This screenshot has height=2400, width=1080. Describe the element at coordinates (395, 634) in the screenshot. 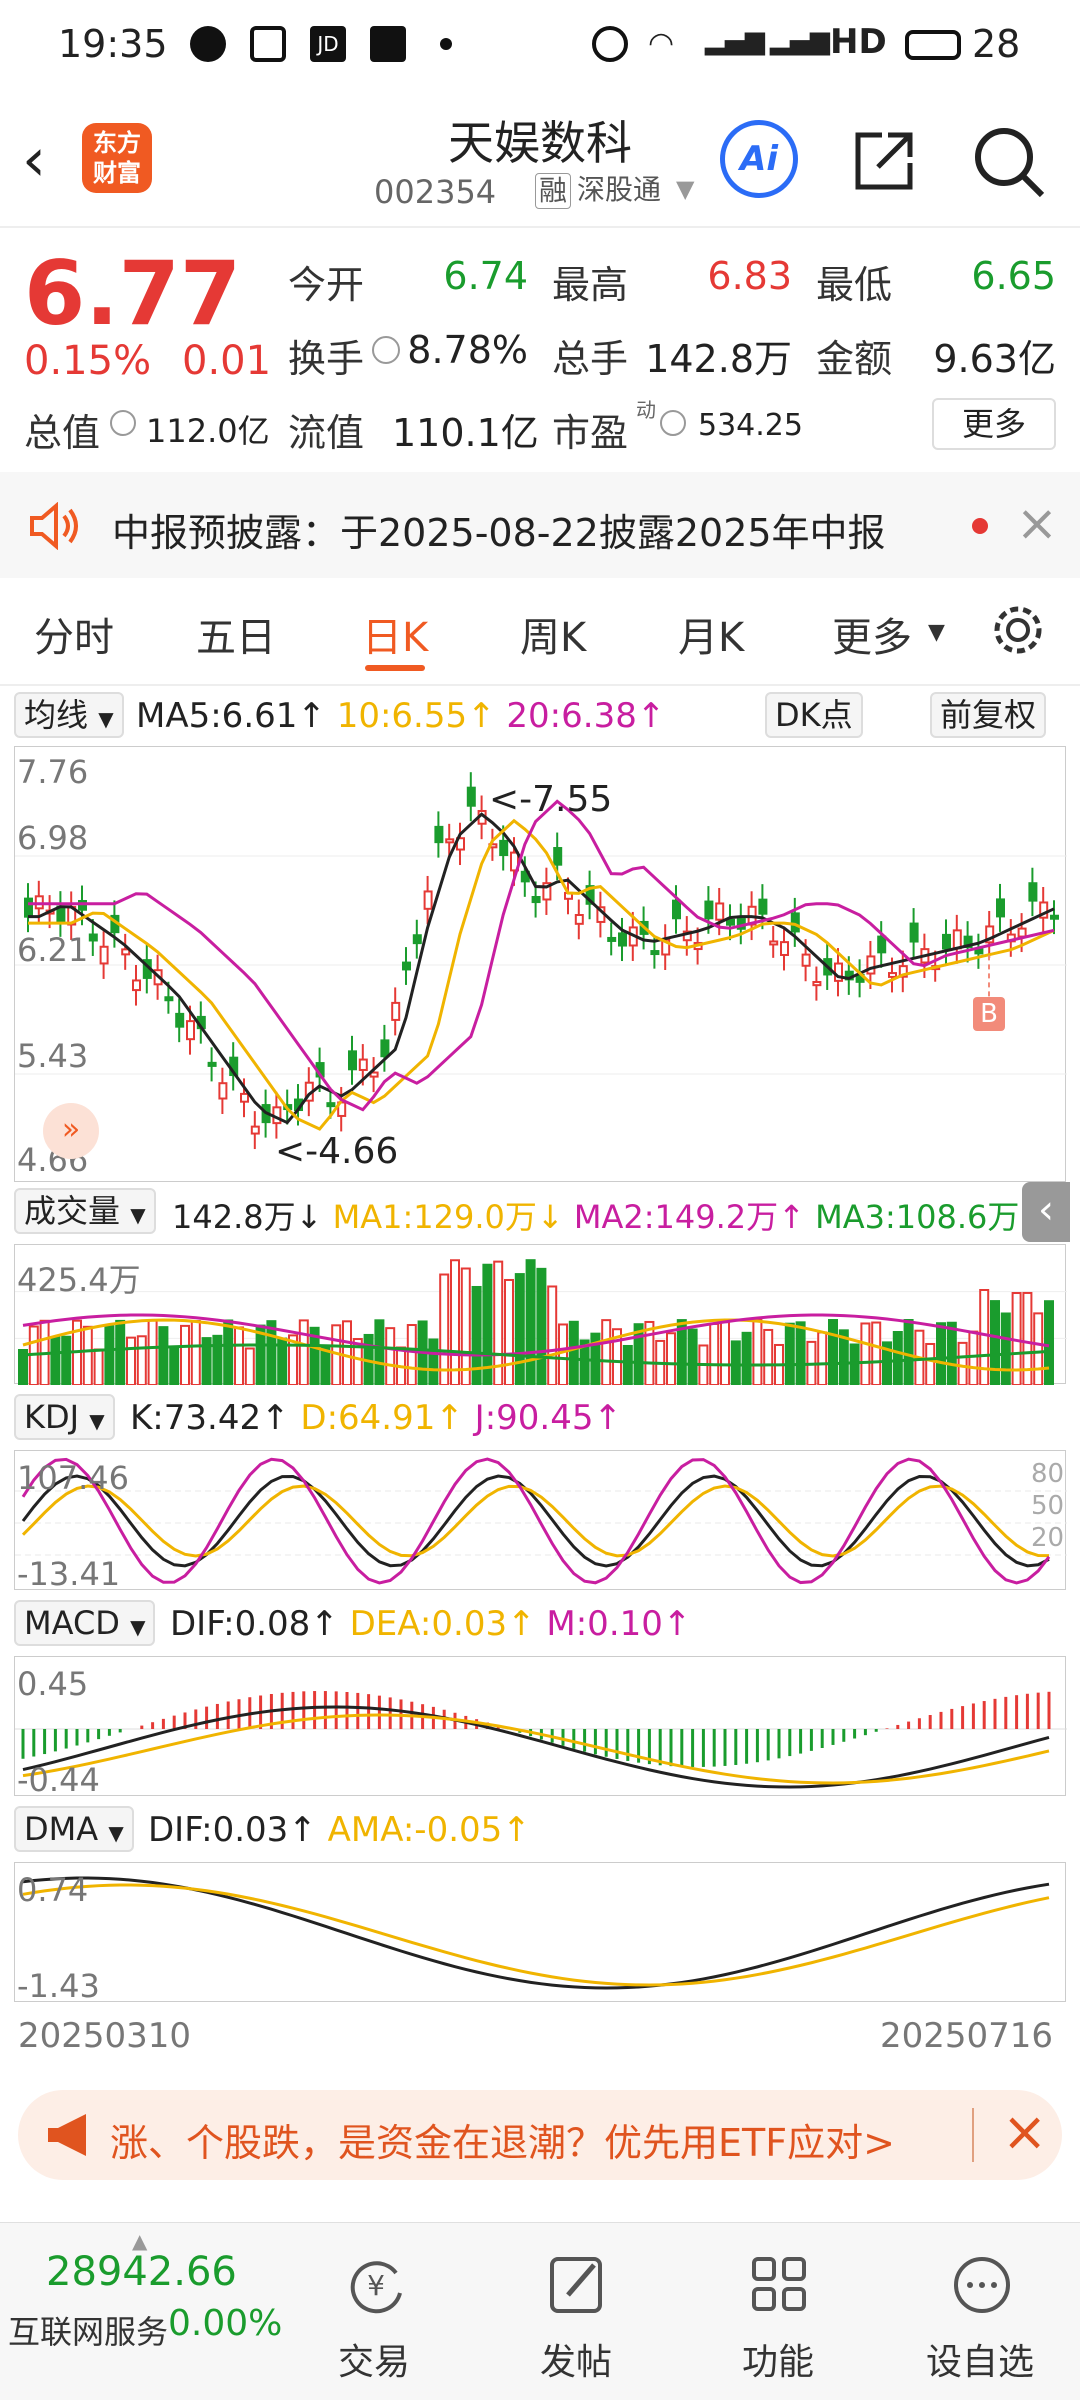

I see `tab-daily-k: 日K` at that location.